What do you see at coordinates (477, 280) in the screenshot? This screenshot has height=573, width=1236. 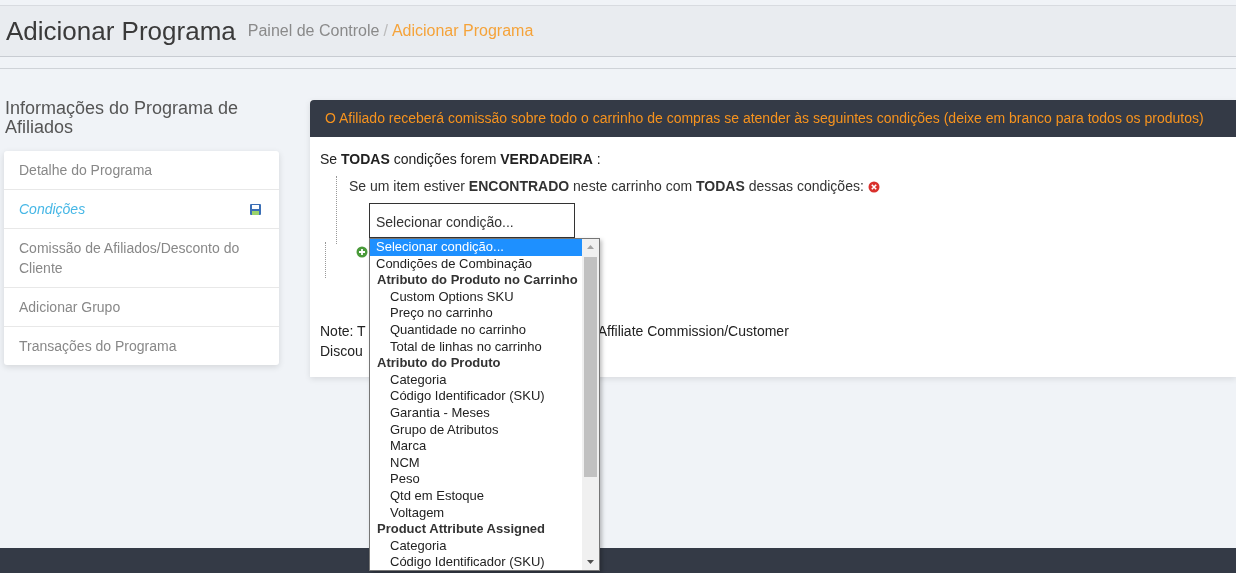 I see `option-group-label: Atributo do Produto no Carrinho` at bounding box center [477, 280].